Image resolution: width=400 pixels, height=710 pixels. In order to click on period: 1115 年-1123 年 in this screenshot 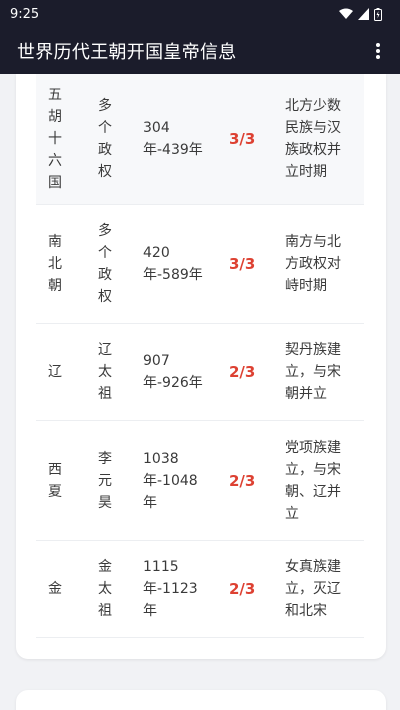, I will do `click(170, 589)`.